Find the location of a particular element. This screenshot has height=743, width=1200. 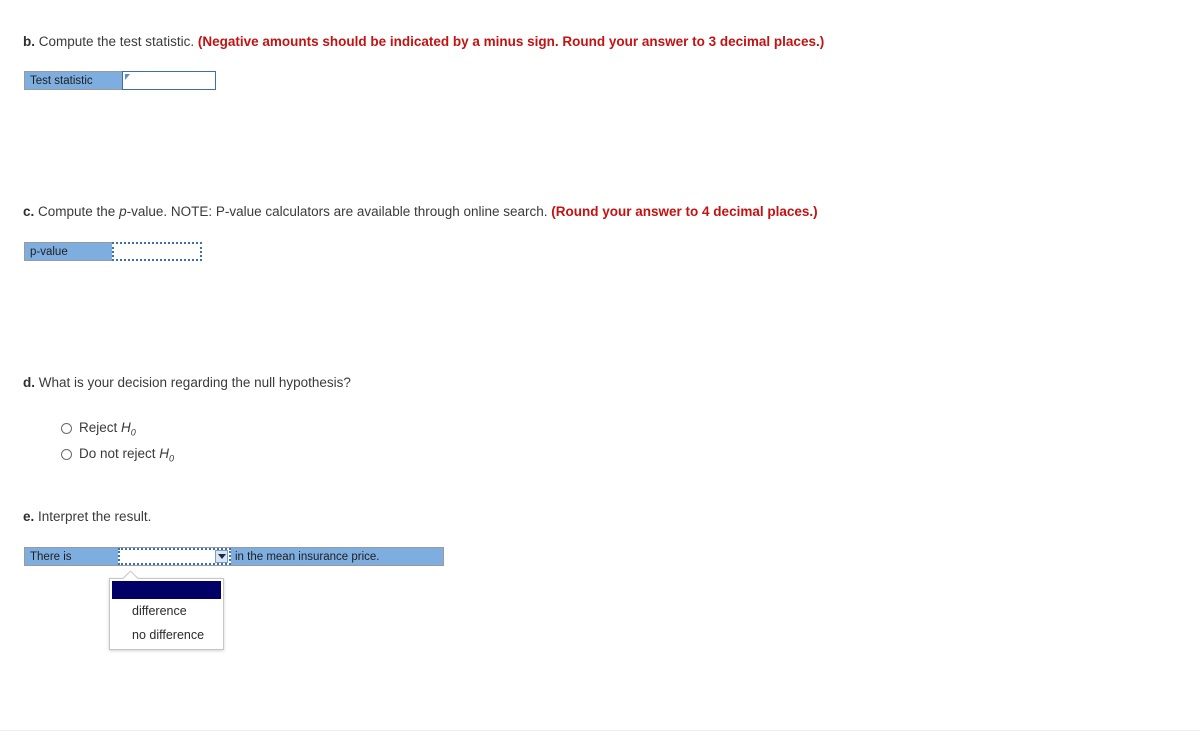

interpret-tail-text: in the mean insurance price. is located at coordinates (307, 556).